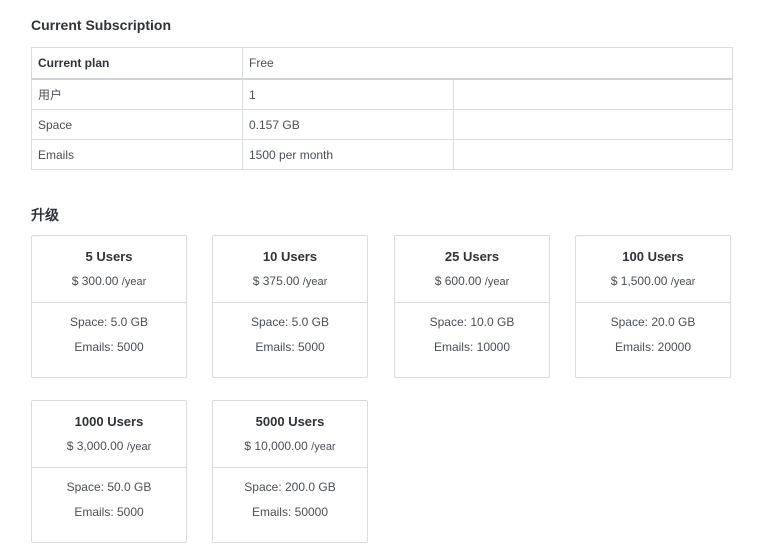 The width and height of the screenshot is (760, 559). I want to click on price-amount: $ 10,000.00, so click(276, 446).